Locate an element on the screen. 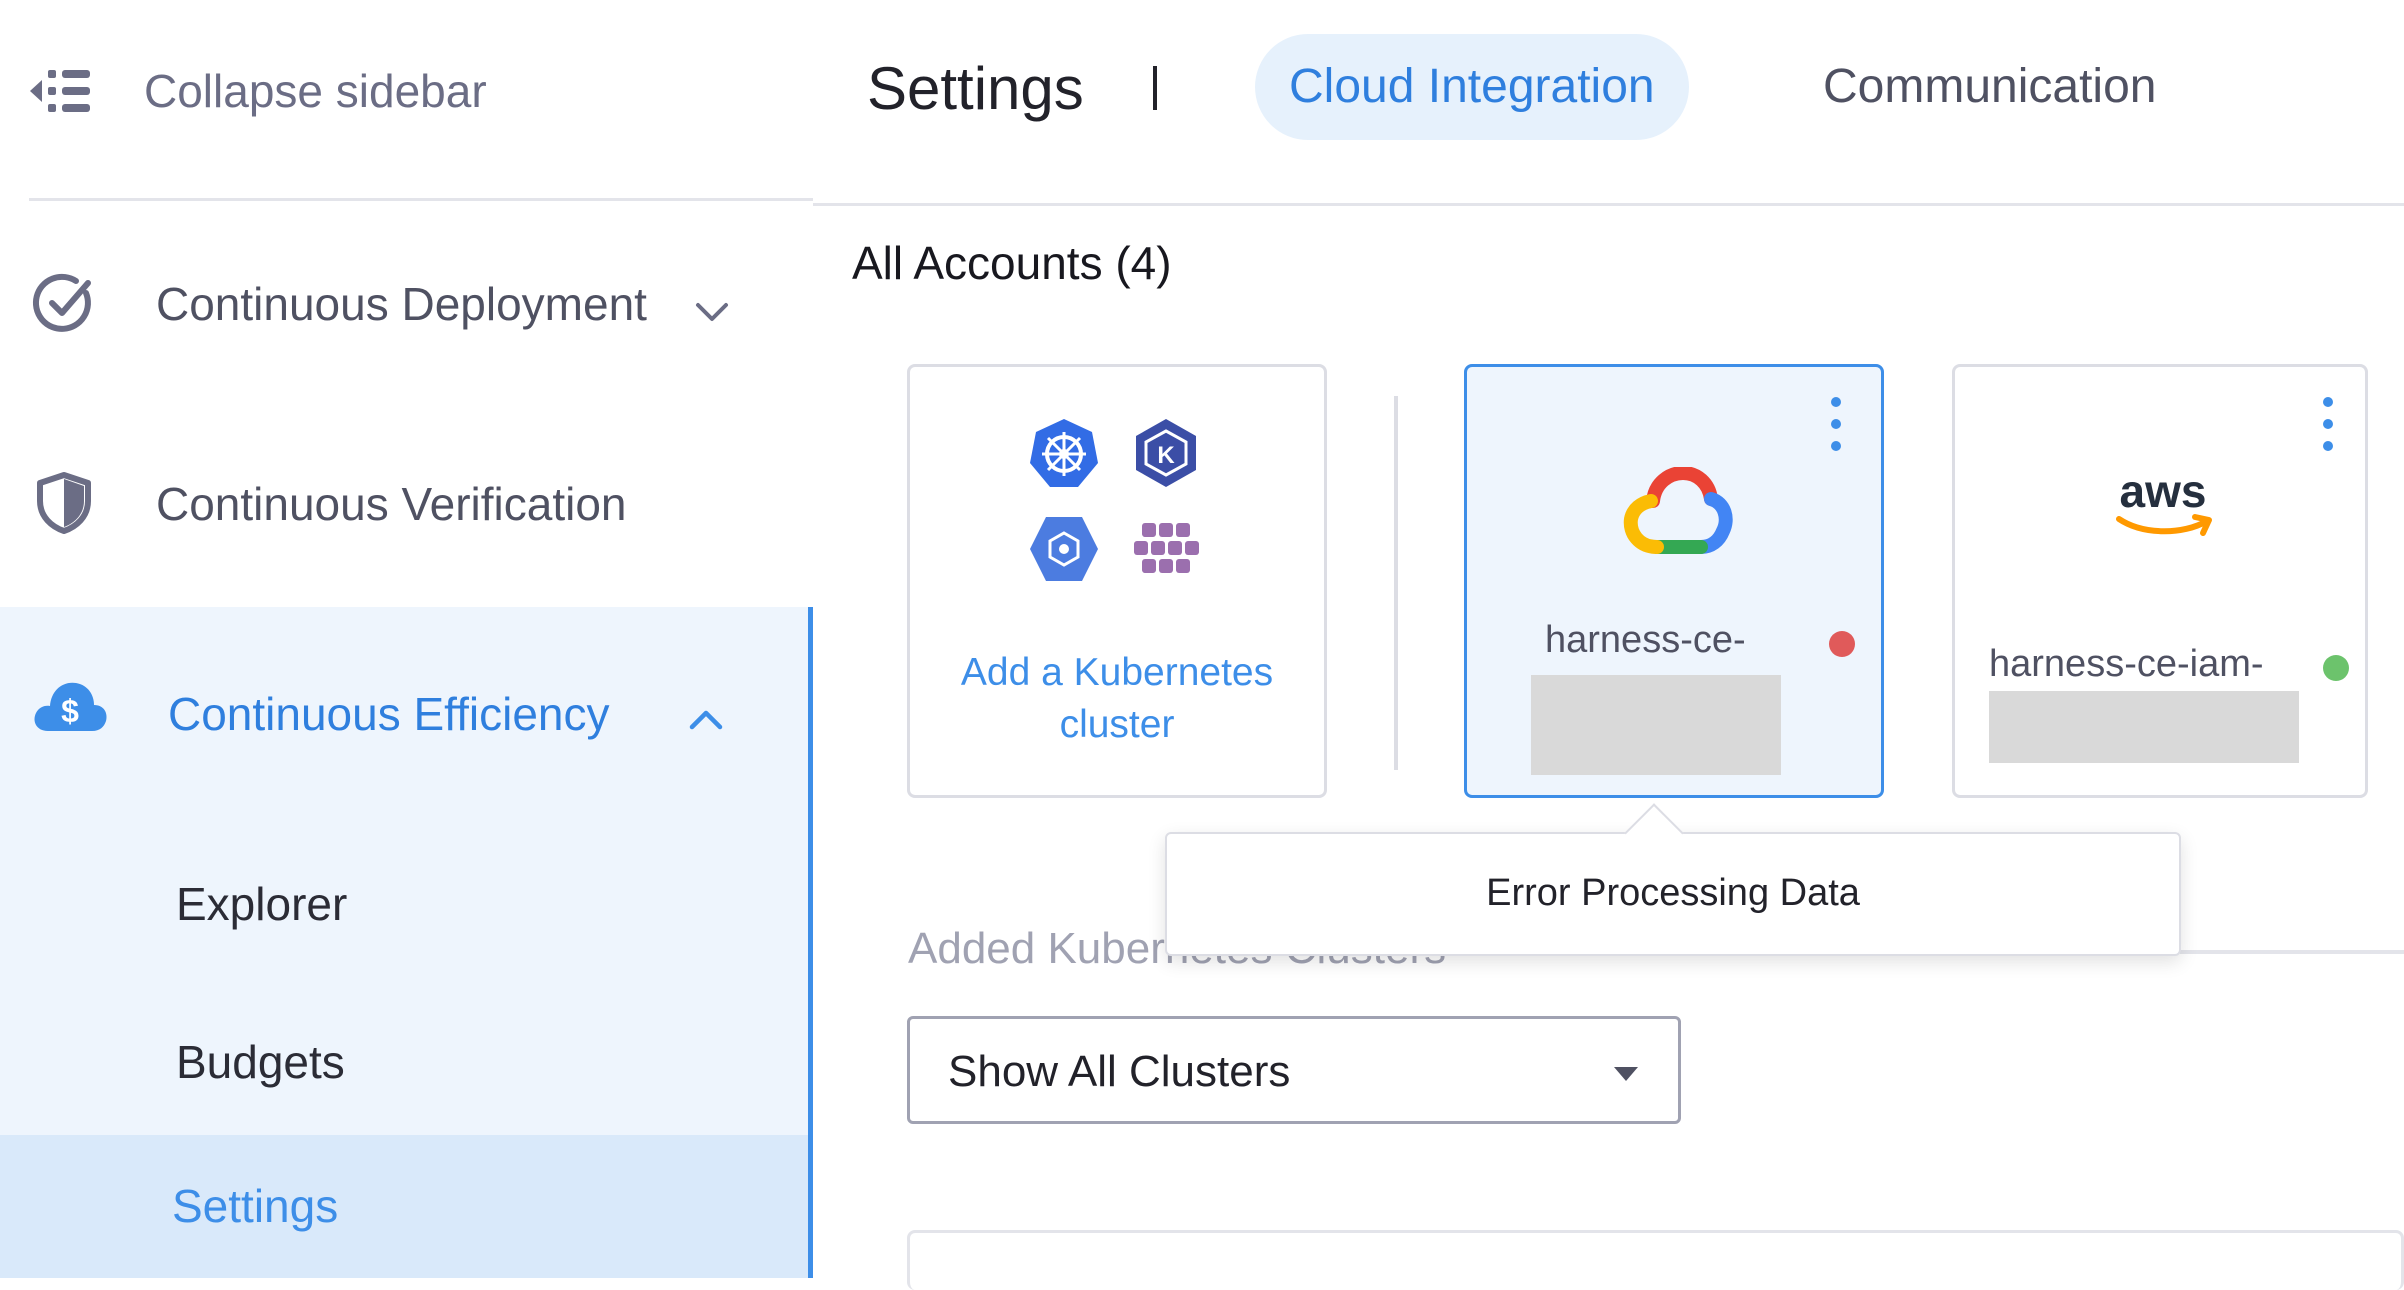 This screenshot has width=2404, height=1290. chevron-up-icon is located at coordinates (706, 719).